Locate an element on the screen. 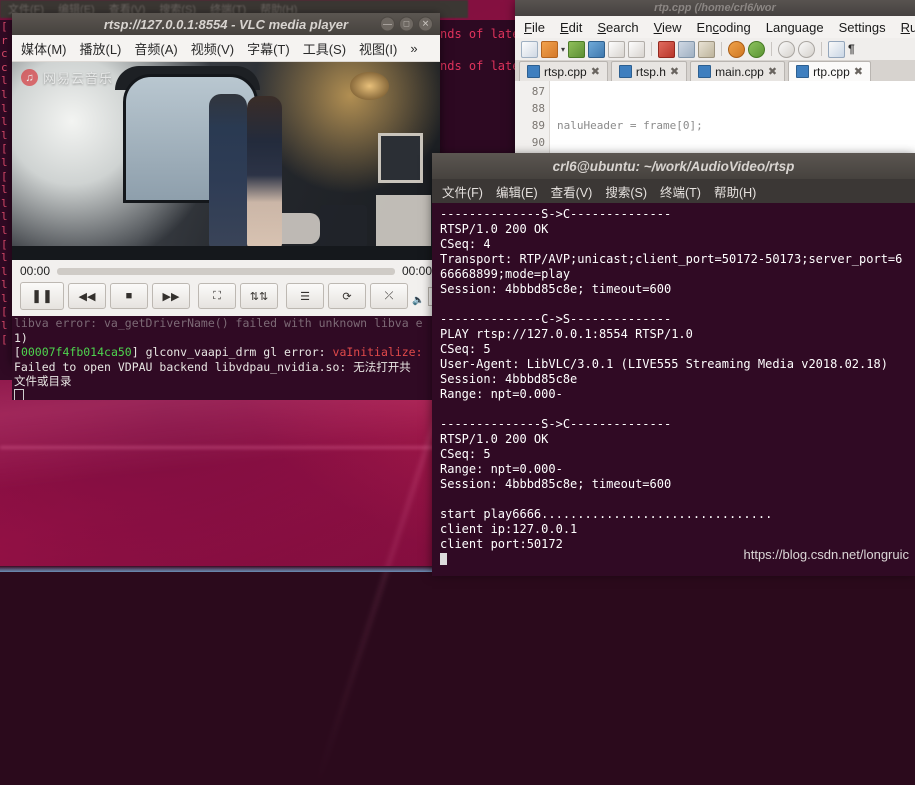  pilcrow-icon: ¶ is located at coordinates (851, 49).